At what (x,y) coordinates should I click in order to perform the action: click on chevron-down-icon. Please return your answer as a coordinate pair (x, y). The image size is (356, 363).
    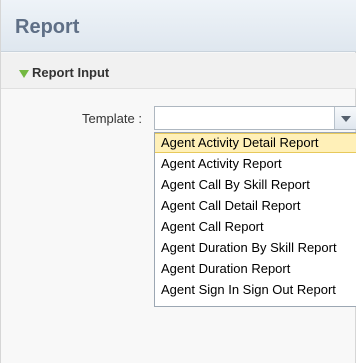
    Looking at the image, I should click on (346, 119).